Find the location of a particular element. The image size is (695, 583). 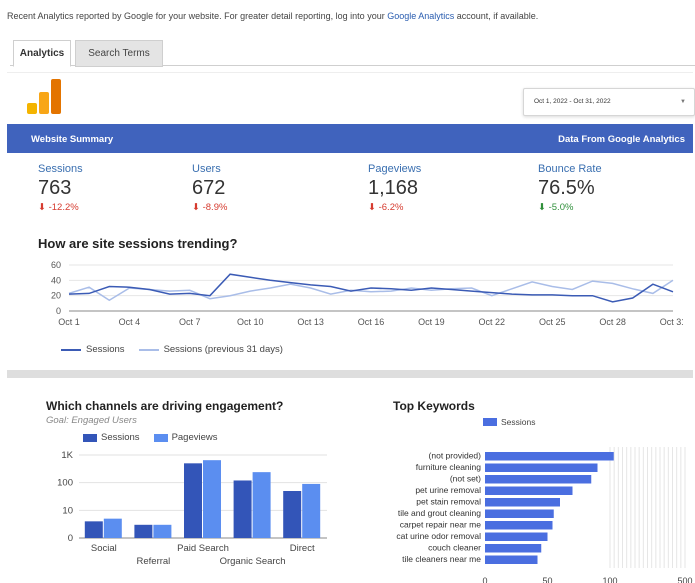

y-tick-label: tile cleaners near me is located at coordinates (441, 559).